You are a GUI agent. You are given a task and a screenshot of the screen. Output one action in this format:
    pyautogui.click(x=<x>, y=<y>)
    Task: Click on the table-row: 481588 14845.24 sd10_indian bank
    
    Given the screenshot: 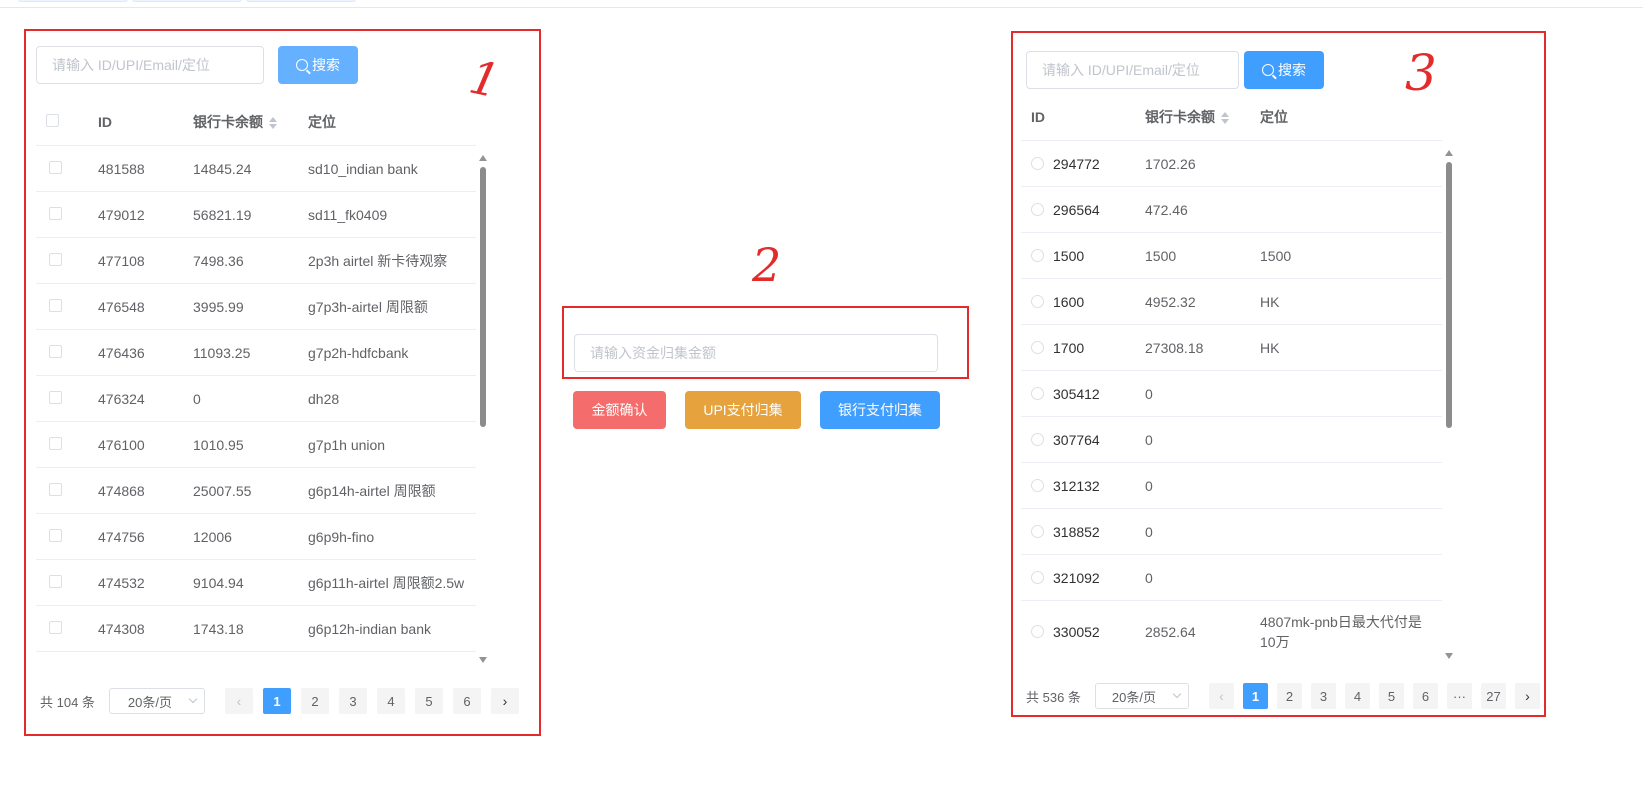 What is the action you would take?
    pyautogui.click(x=256, y=169)
    